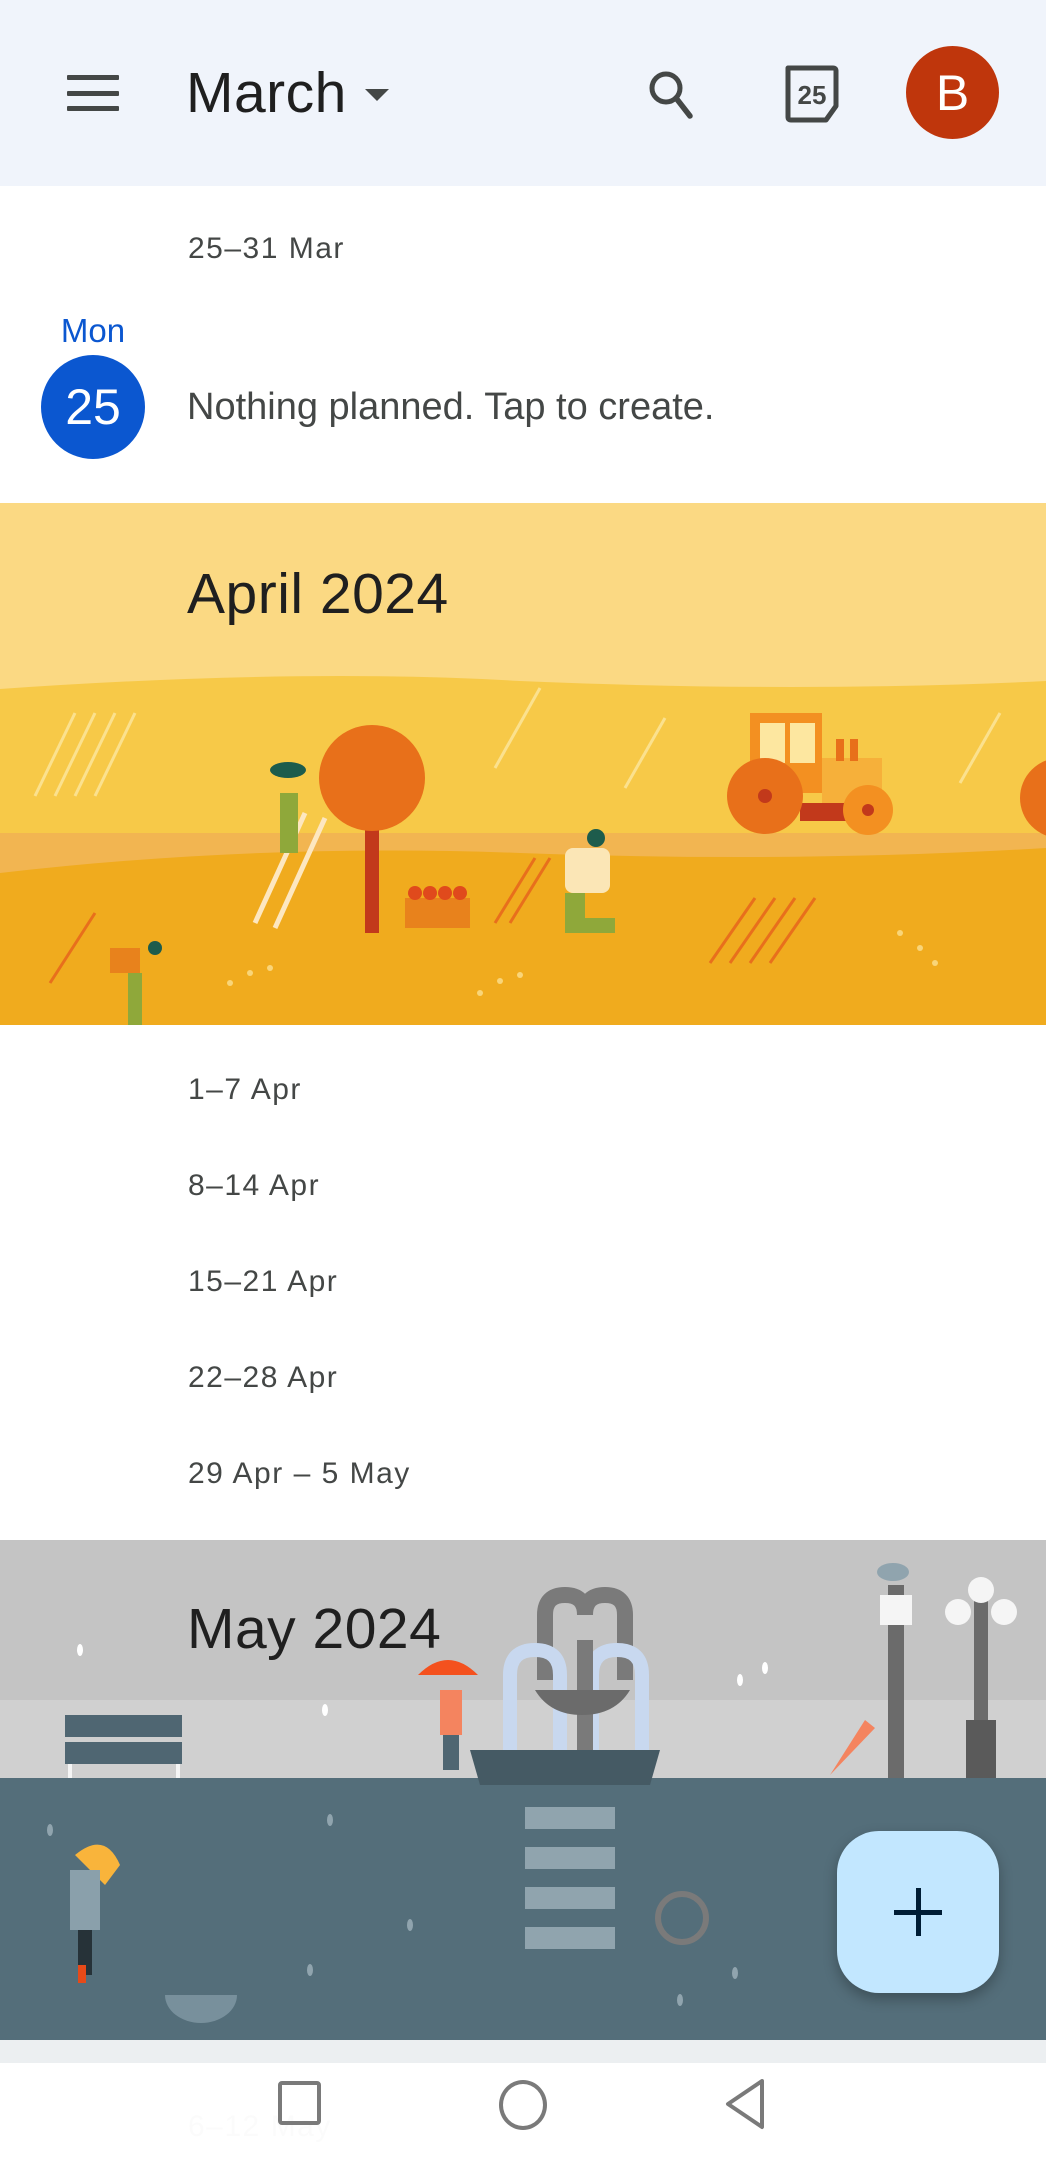 The image size is (1046, 2160). I want to click on search-button, so click(672, 94).